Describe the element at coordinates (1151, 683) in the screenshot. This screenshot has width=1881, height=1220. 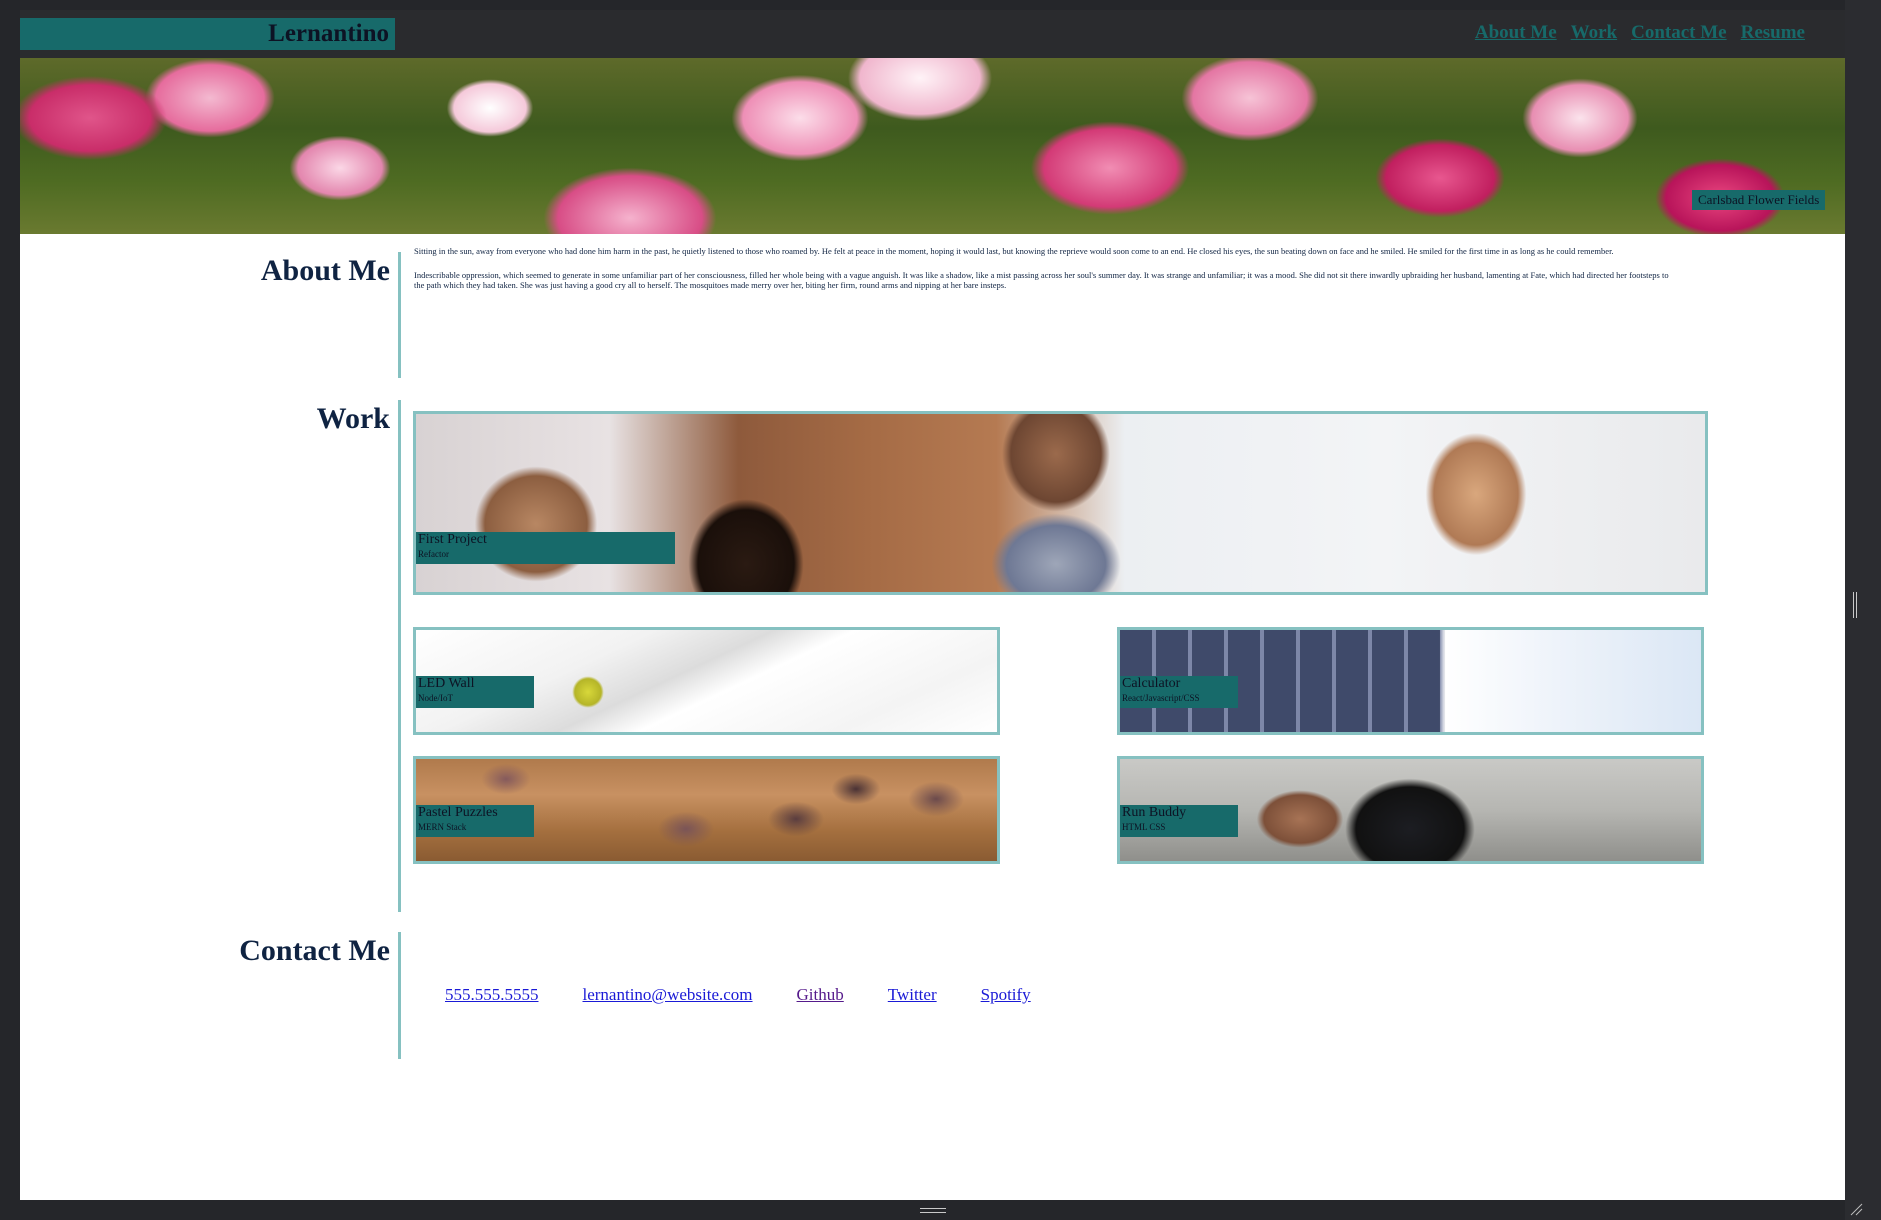
I see `project-title: Calculator` at that location.